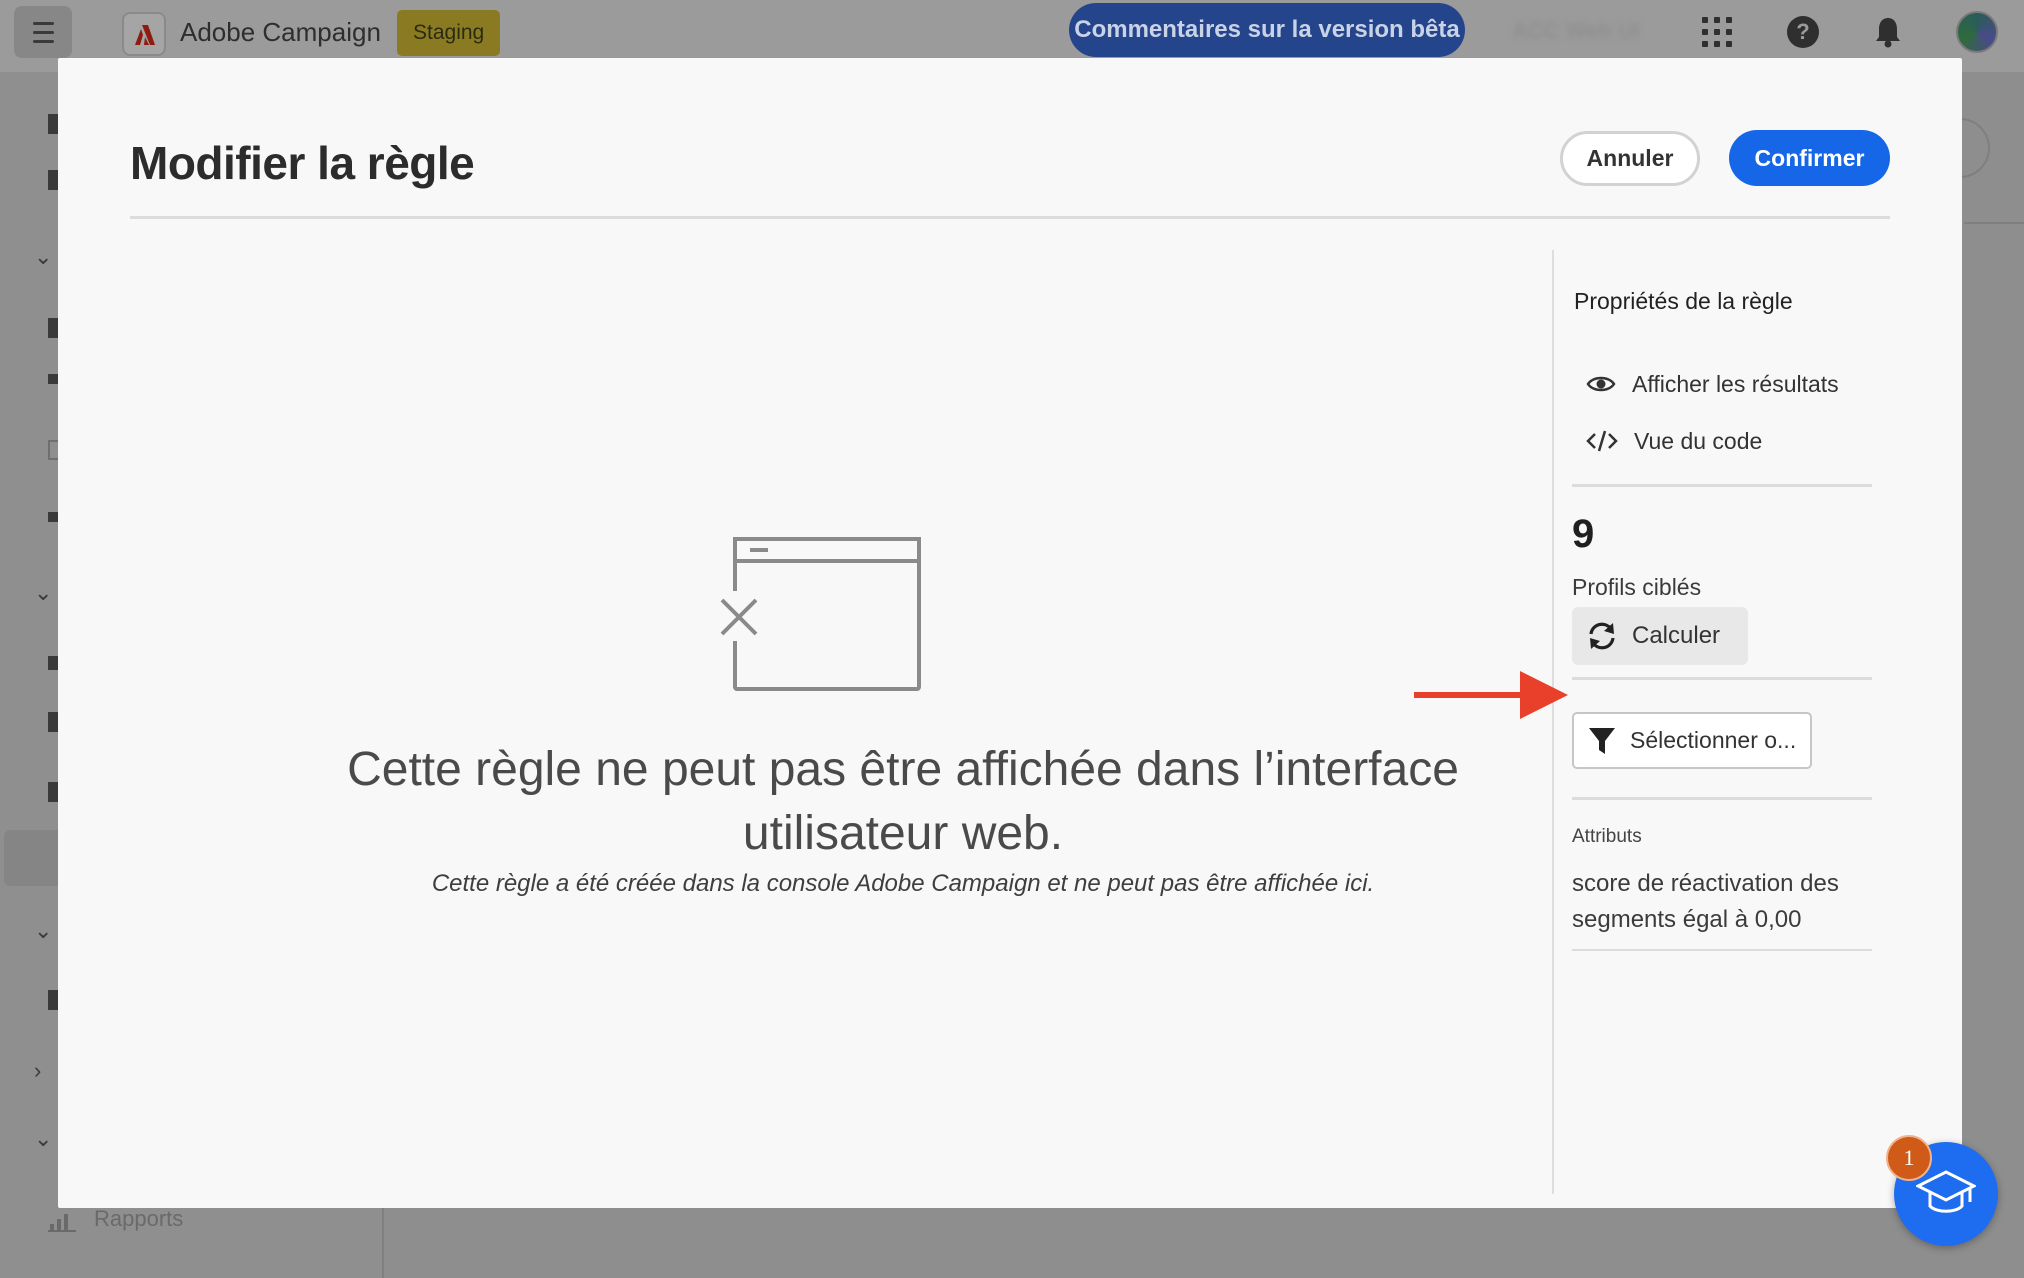 Image resolution: width=2024 pixels, height=1278 pixels. Describe the element at coordinates (1630, 158) in the screenshot. I see `cancel-button: Annuler` at that location.